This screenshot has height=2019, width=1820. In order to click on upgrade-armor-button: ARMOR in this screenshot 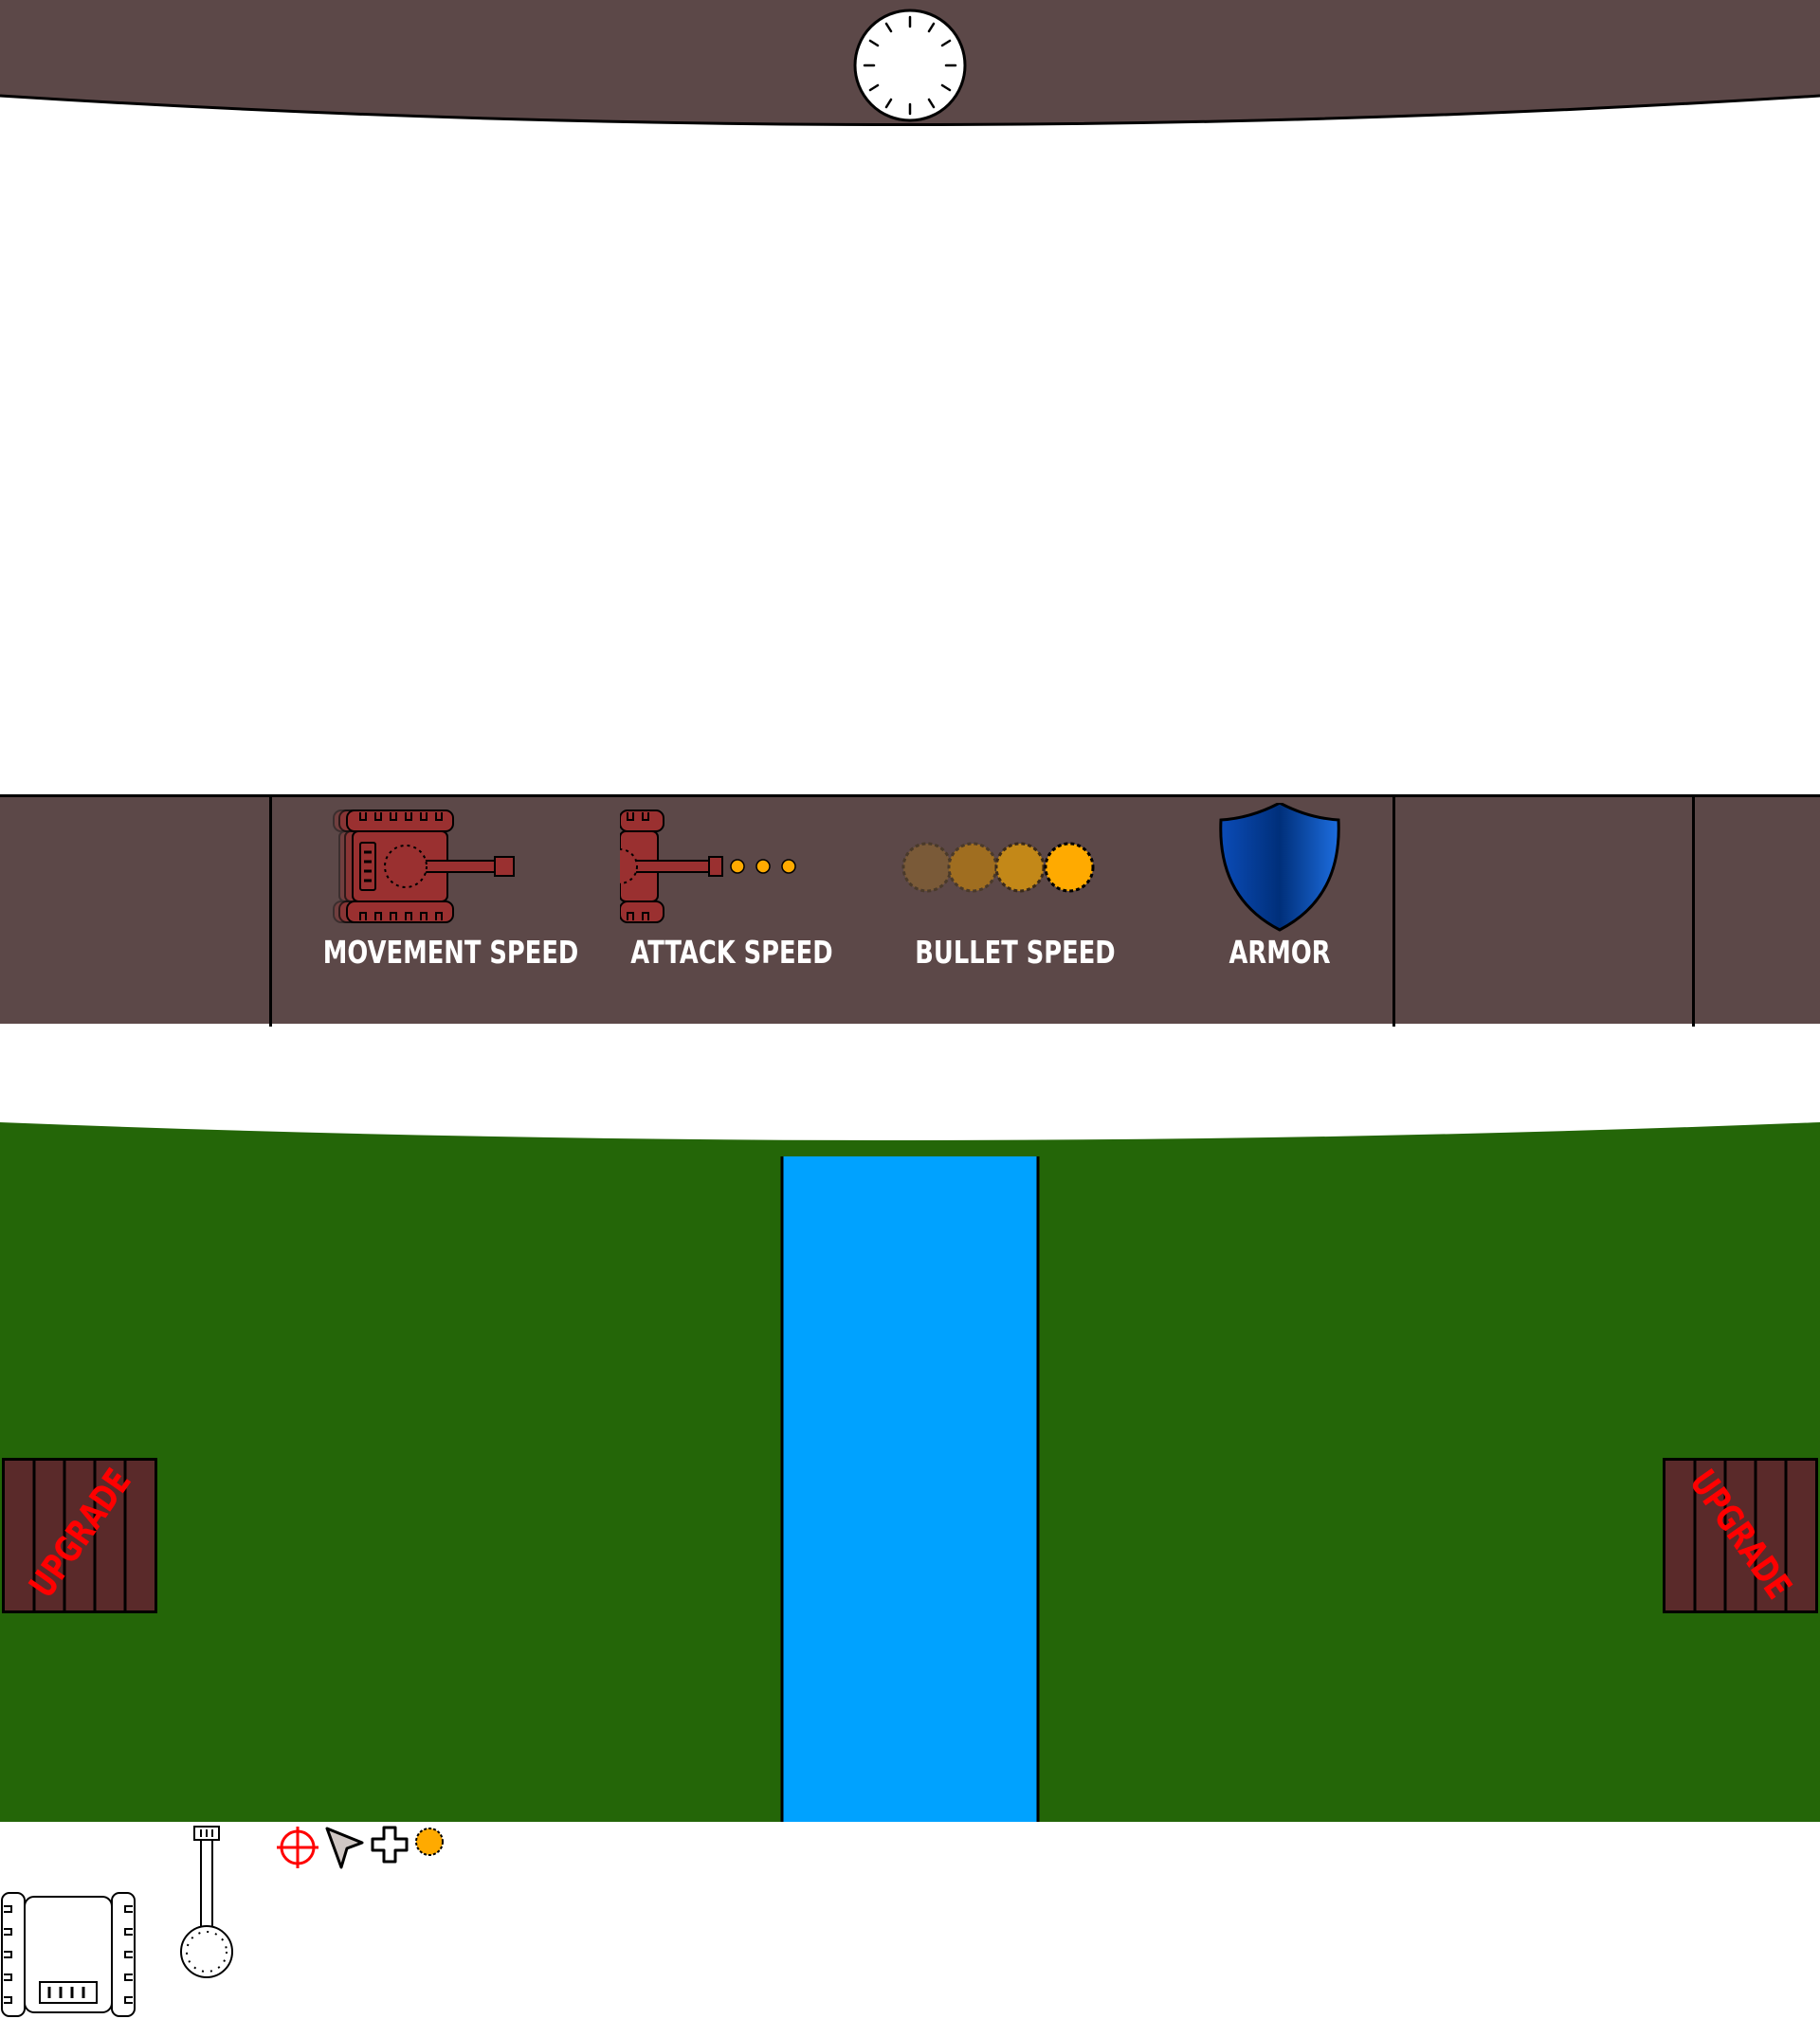, I will do `click(1279, 910)`.